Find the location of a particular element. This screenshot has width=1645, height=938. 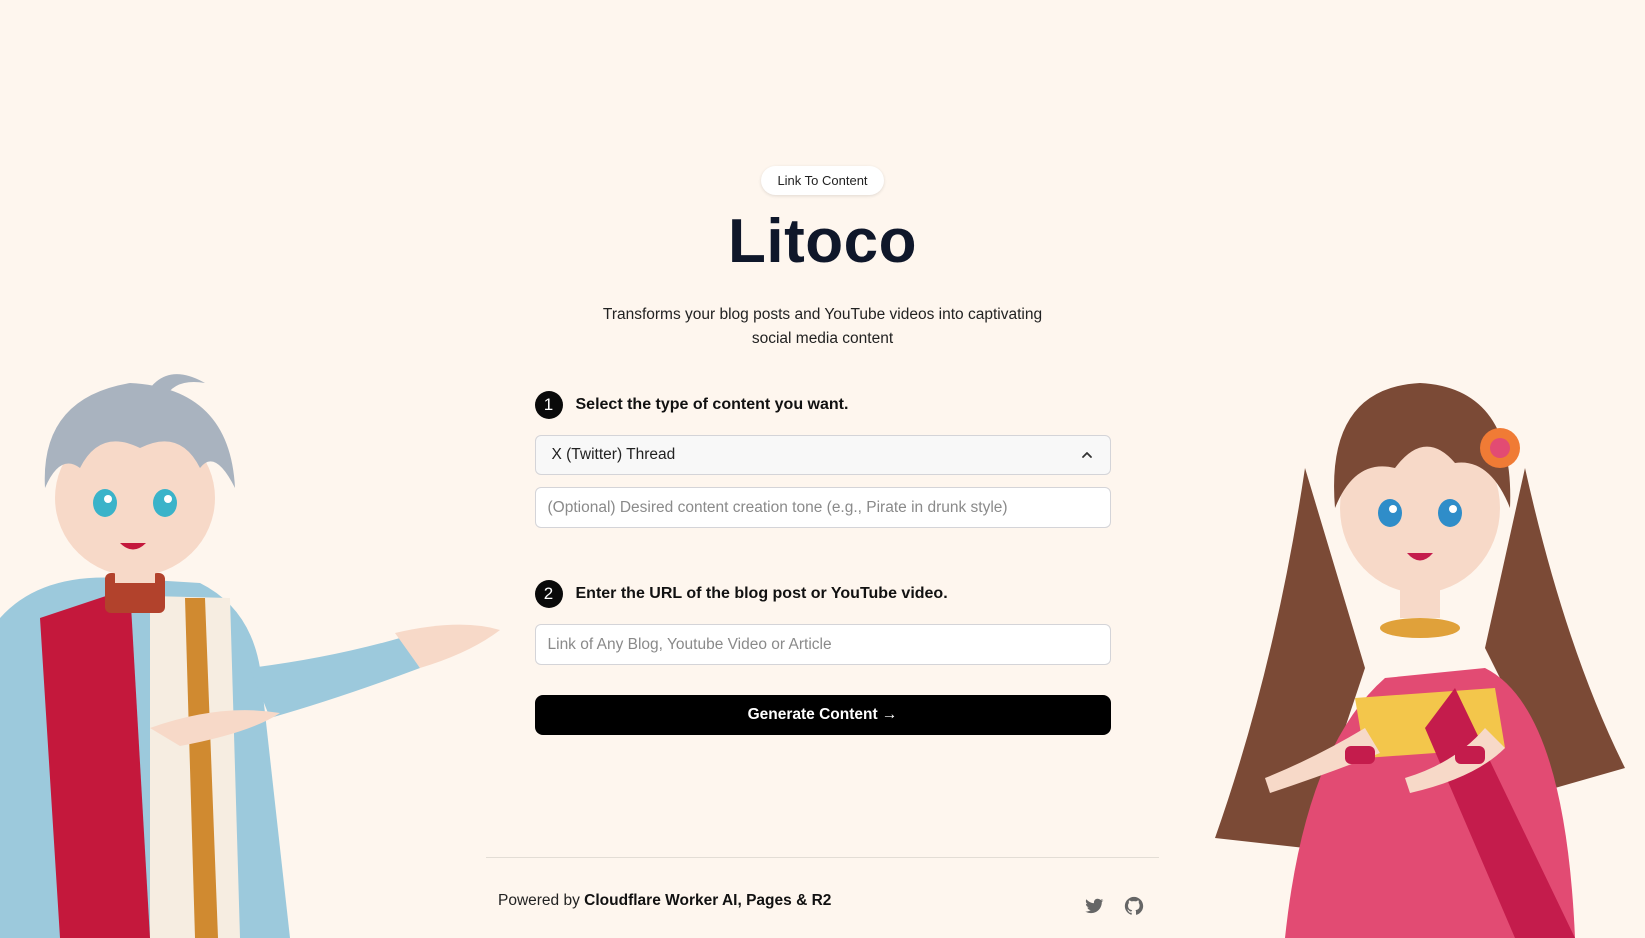

footer-brand: Cloudflare Worker AI, Pages & R2 is located at coordinates (708, 900).